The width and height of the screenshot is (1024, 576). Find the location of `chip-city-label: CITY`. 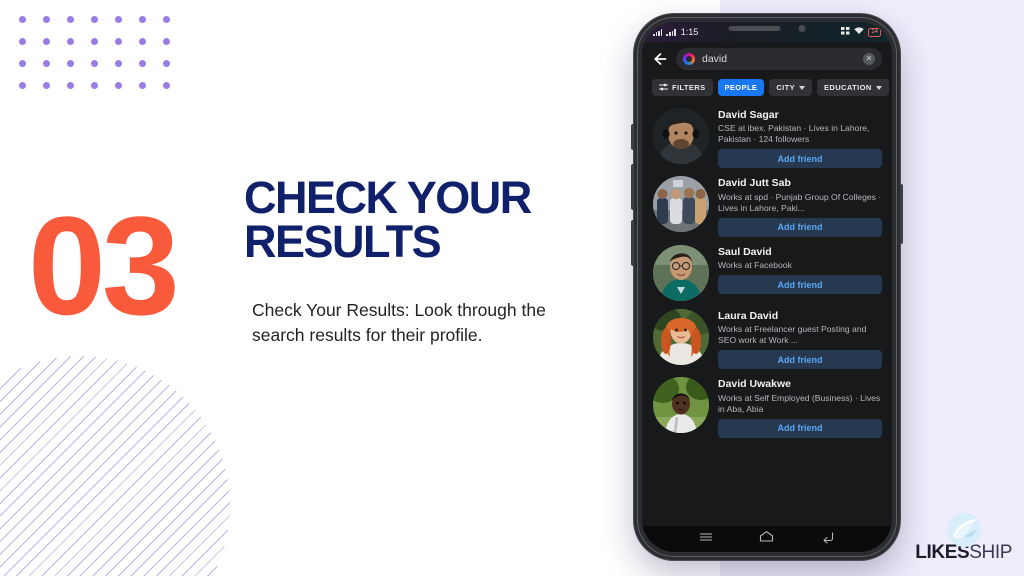

chip-city-label: CITY is located at coordinates (786, 87).